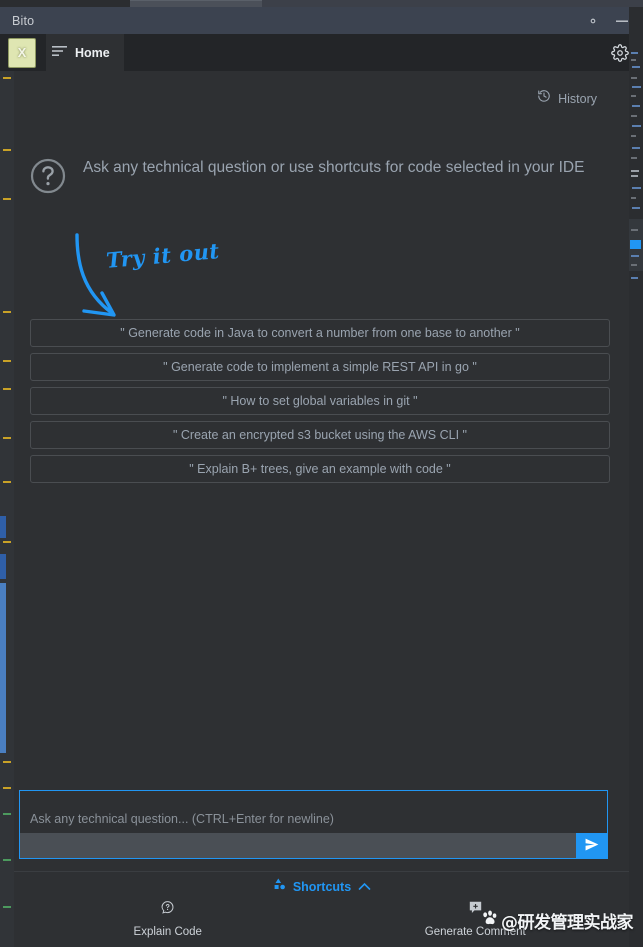 The image size is (643, 947). I want to click on sliver-segment-right, so click(452, 3).